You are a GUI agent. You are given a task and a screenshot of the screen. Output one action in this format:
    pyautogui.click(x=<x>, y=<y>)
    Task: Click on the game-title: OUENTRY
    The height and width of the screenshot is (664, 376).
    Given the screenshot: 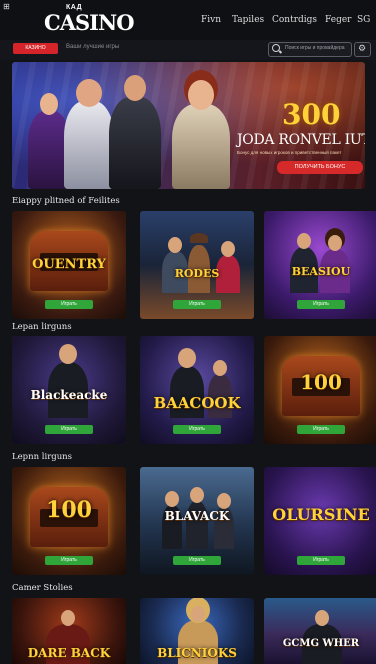 What is the action you would take?
    pyautogui.click(x=69, y=264)
    